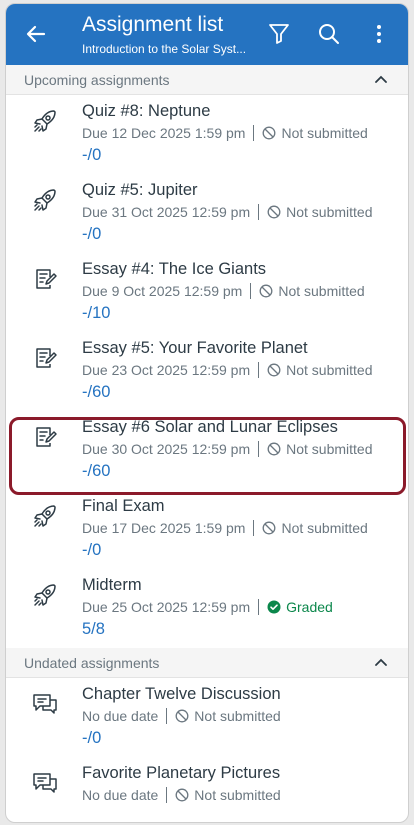  Describe the element at coordinates (140, 190) in the screenshot. I see `assignment-name: Quiz #5: Jupiter` at that location.